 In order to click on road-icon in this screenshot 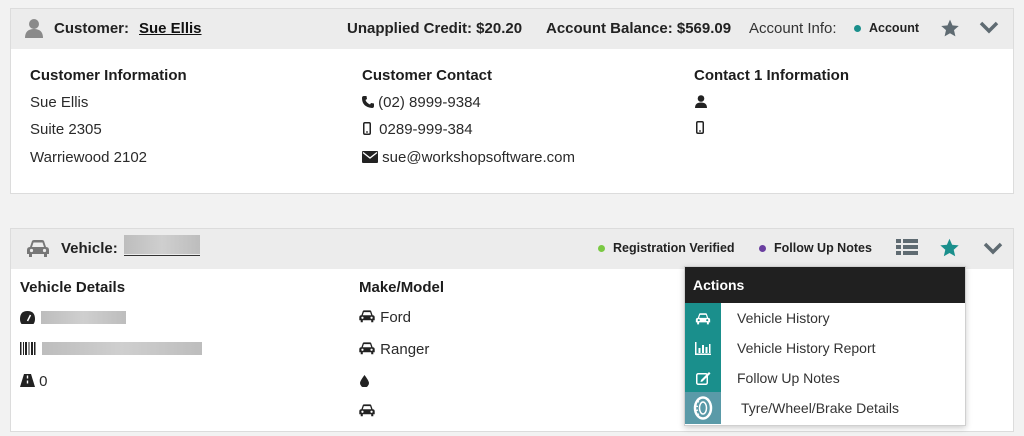, I will do `click(27, 382)`.